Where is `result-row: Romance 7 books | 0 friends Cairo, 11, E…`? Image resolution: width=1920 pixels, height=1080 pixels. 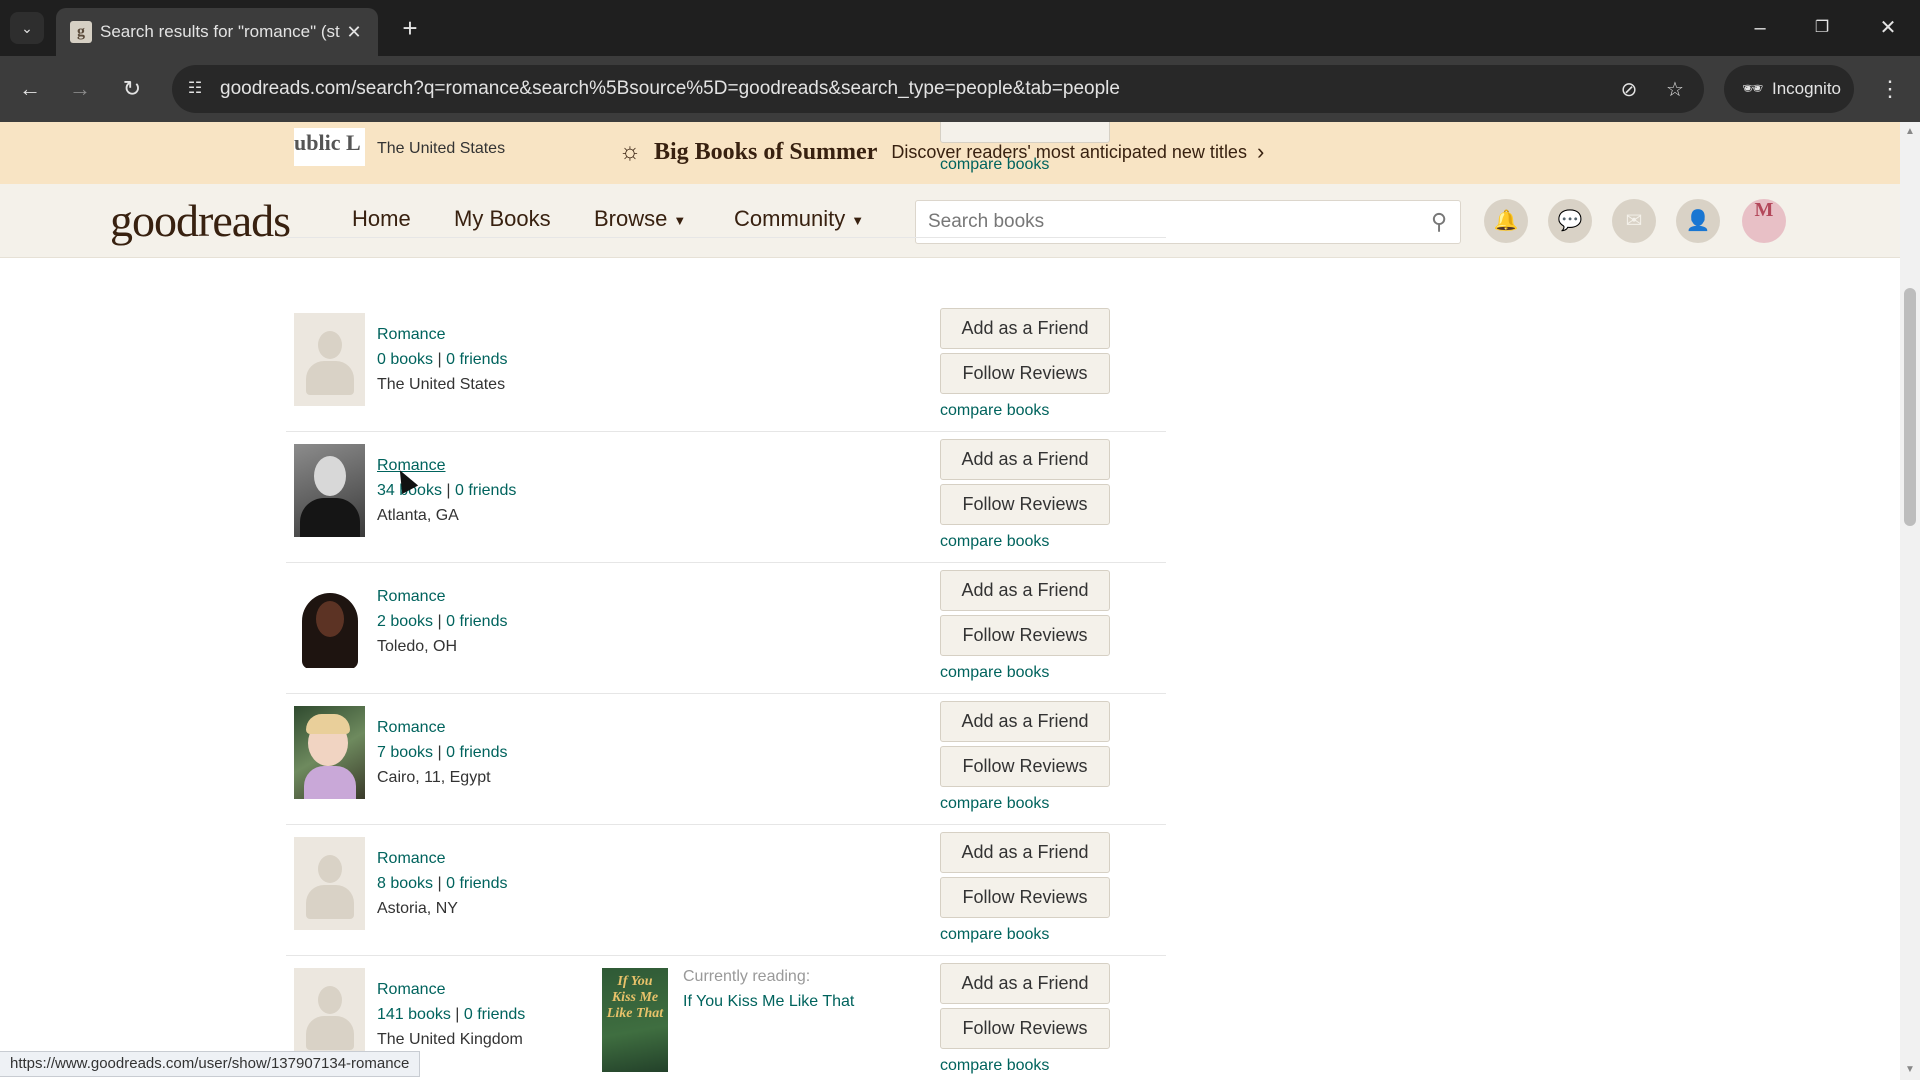
result-row: Romance 7 books | 0 friends Cairo, 11, E… is located at coordinates (726, 759).